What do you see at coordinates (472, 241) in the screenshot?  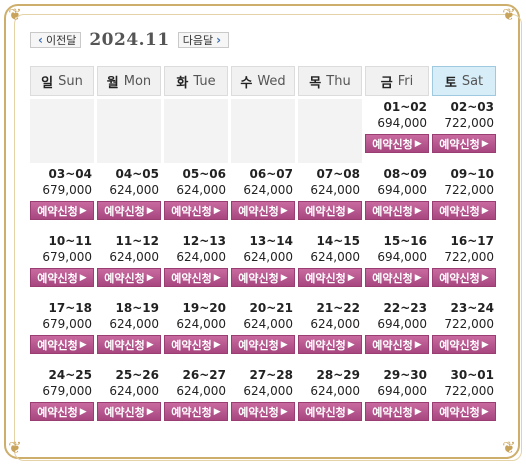 I see `stay-dates: 16~17` at bounding box center [472, 241].